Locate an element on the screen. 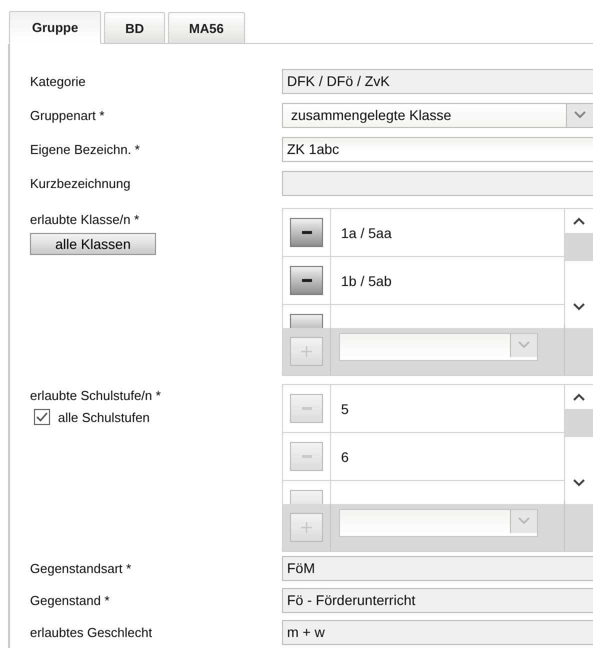 This screenshot has height=653, width=593. tab: MA56 is located at coordinates (206, 27).